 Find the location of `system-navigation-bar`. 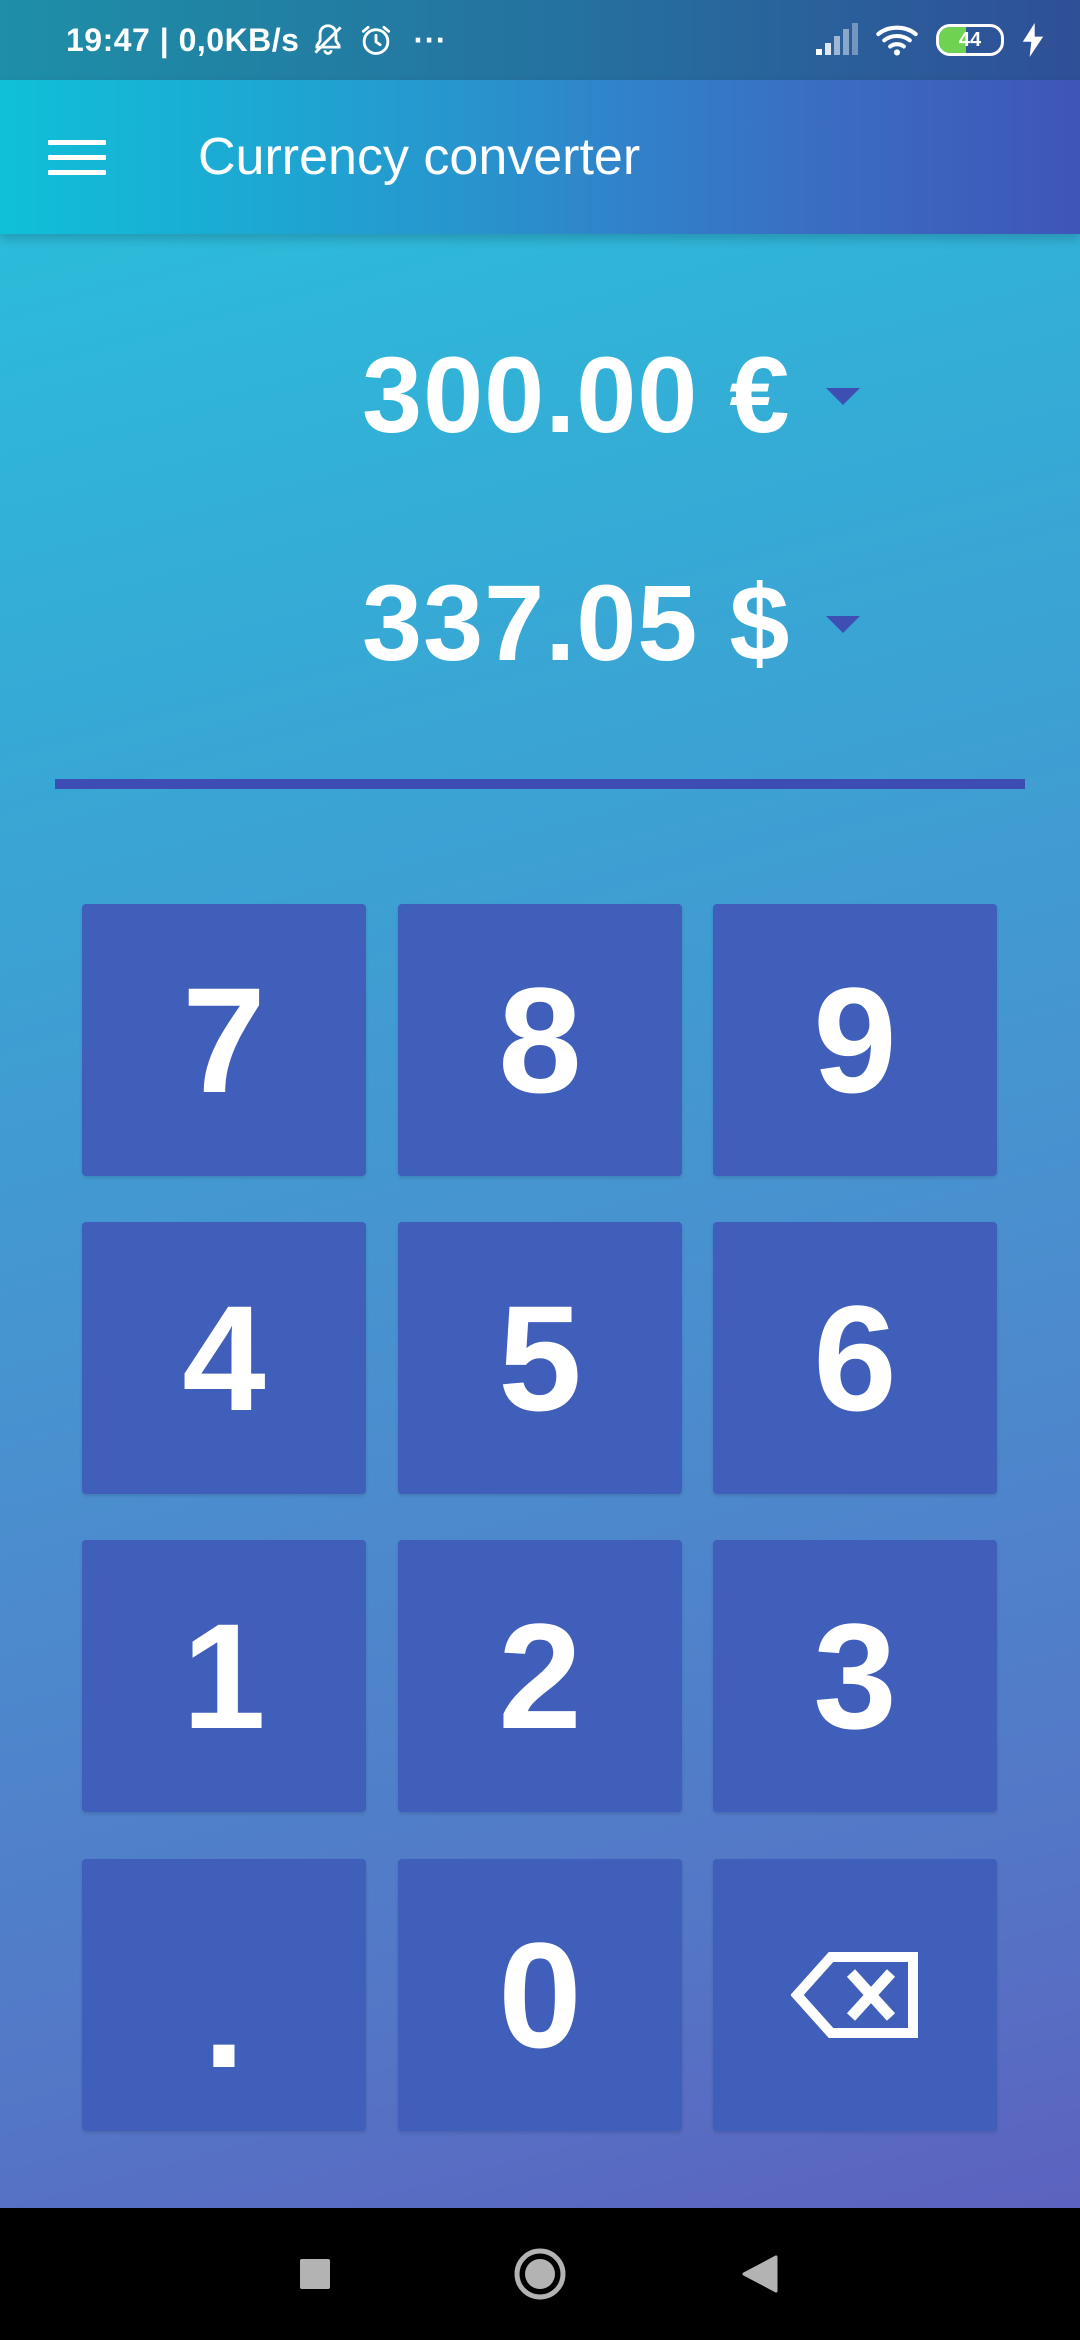

system-navigation-bar is located at coordinates (540, 2274).